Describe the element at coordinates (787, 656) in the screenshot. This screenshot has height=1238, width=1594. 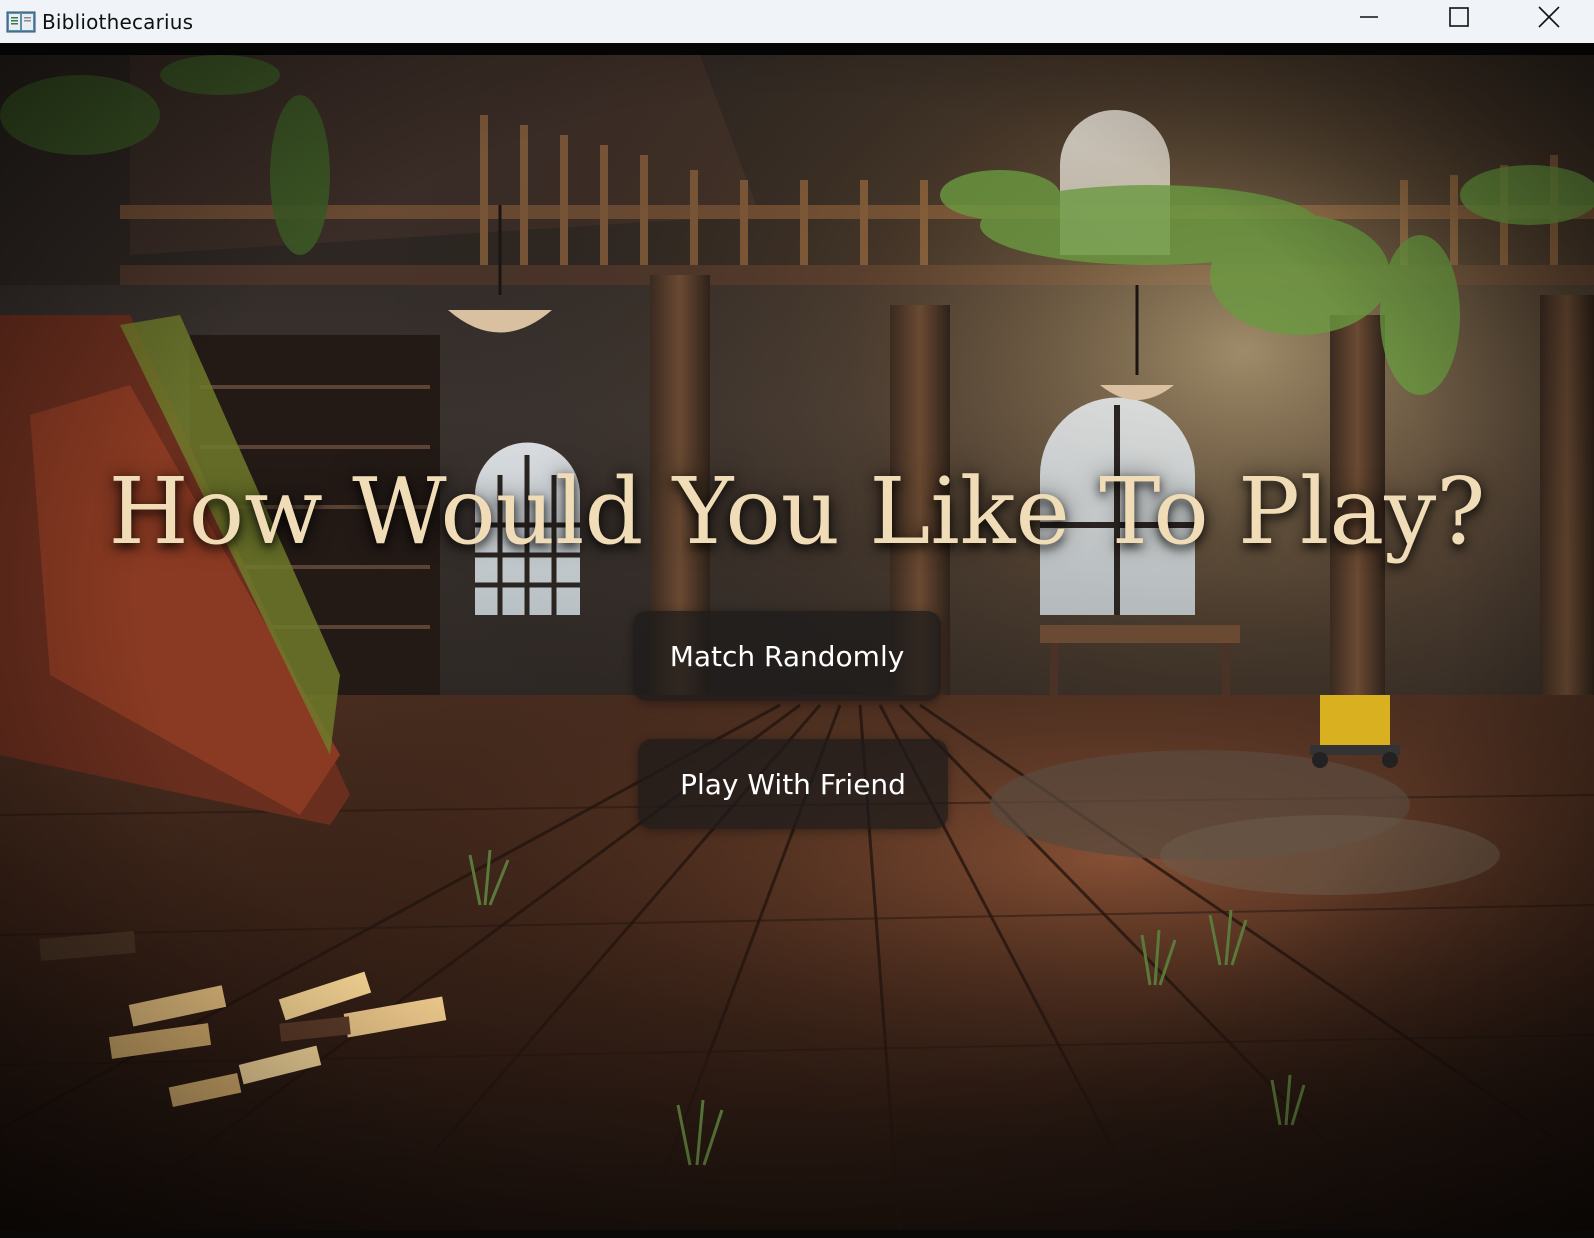
I see `match-randomly-button: Match Randomly` at that location.